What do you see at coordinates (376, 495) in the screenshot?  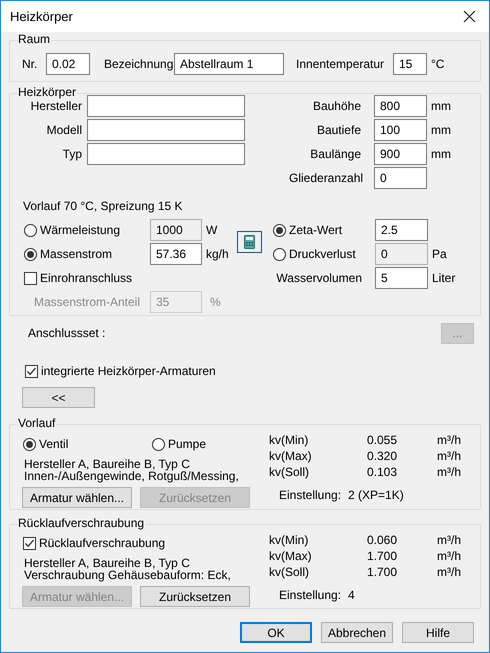 I see `setting-value: 2 (XP=1K)` at bounding box center [376, 495].